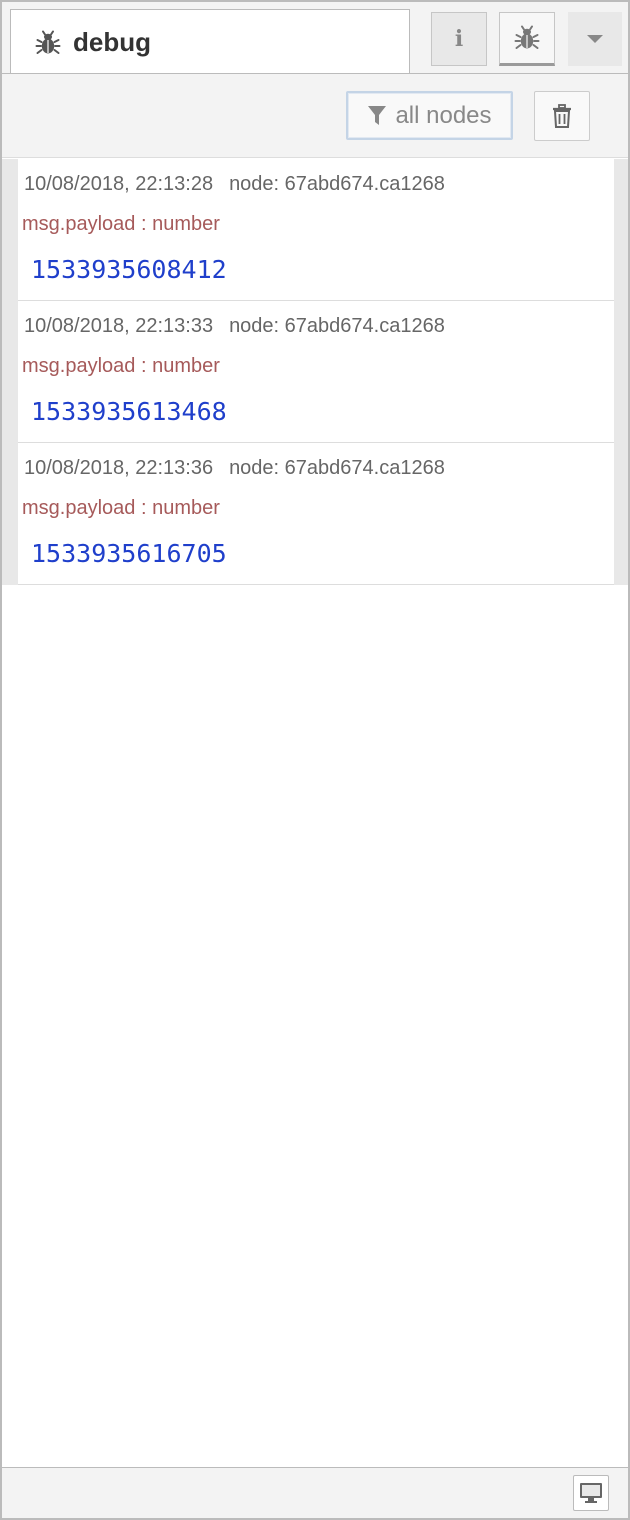 This screenshot has height=1520, width=630. What do you see at coordinates (129, 553) in the screenshot?
I see `message-value: 1533935616705` at bounding box center [129, 553].